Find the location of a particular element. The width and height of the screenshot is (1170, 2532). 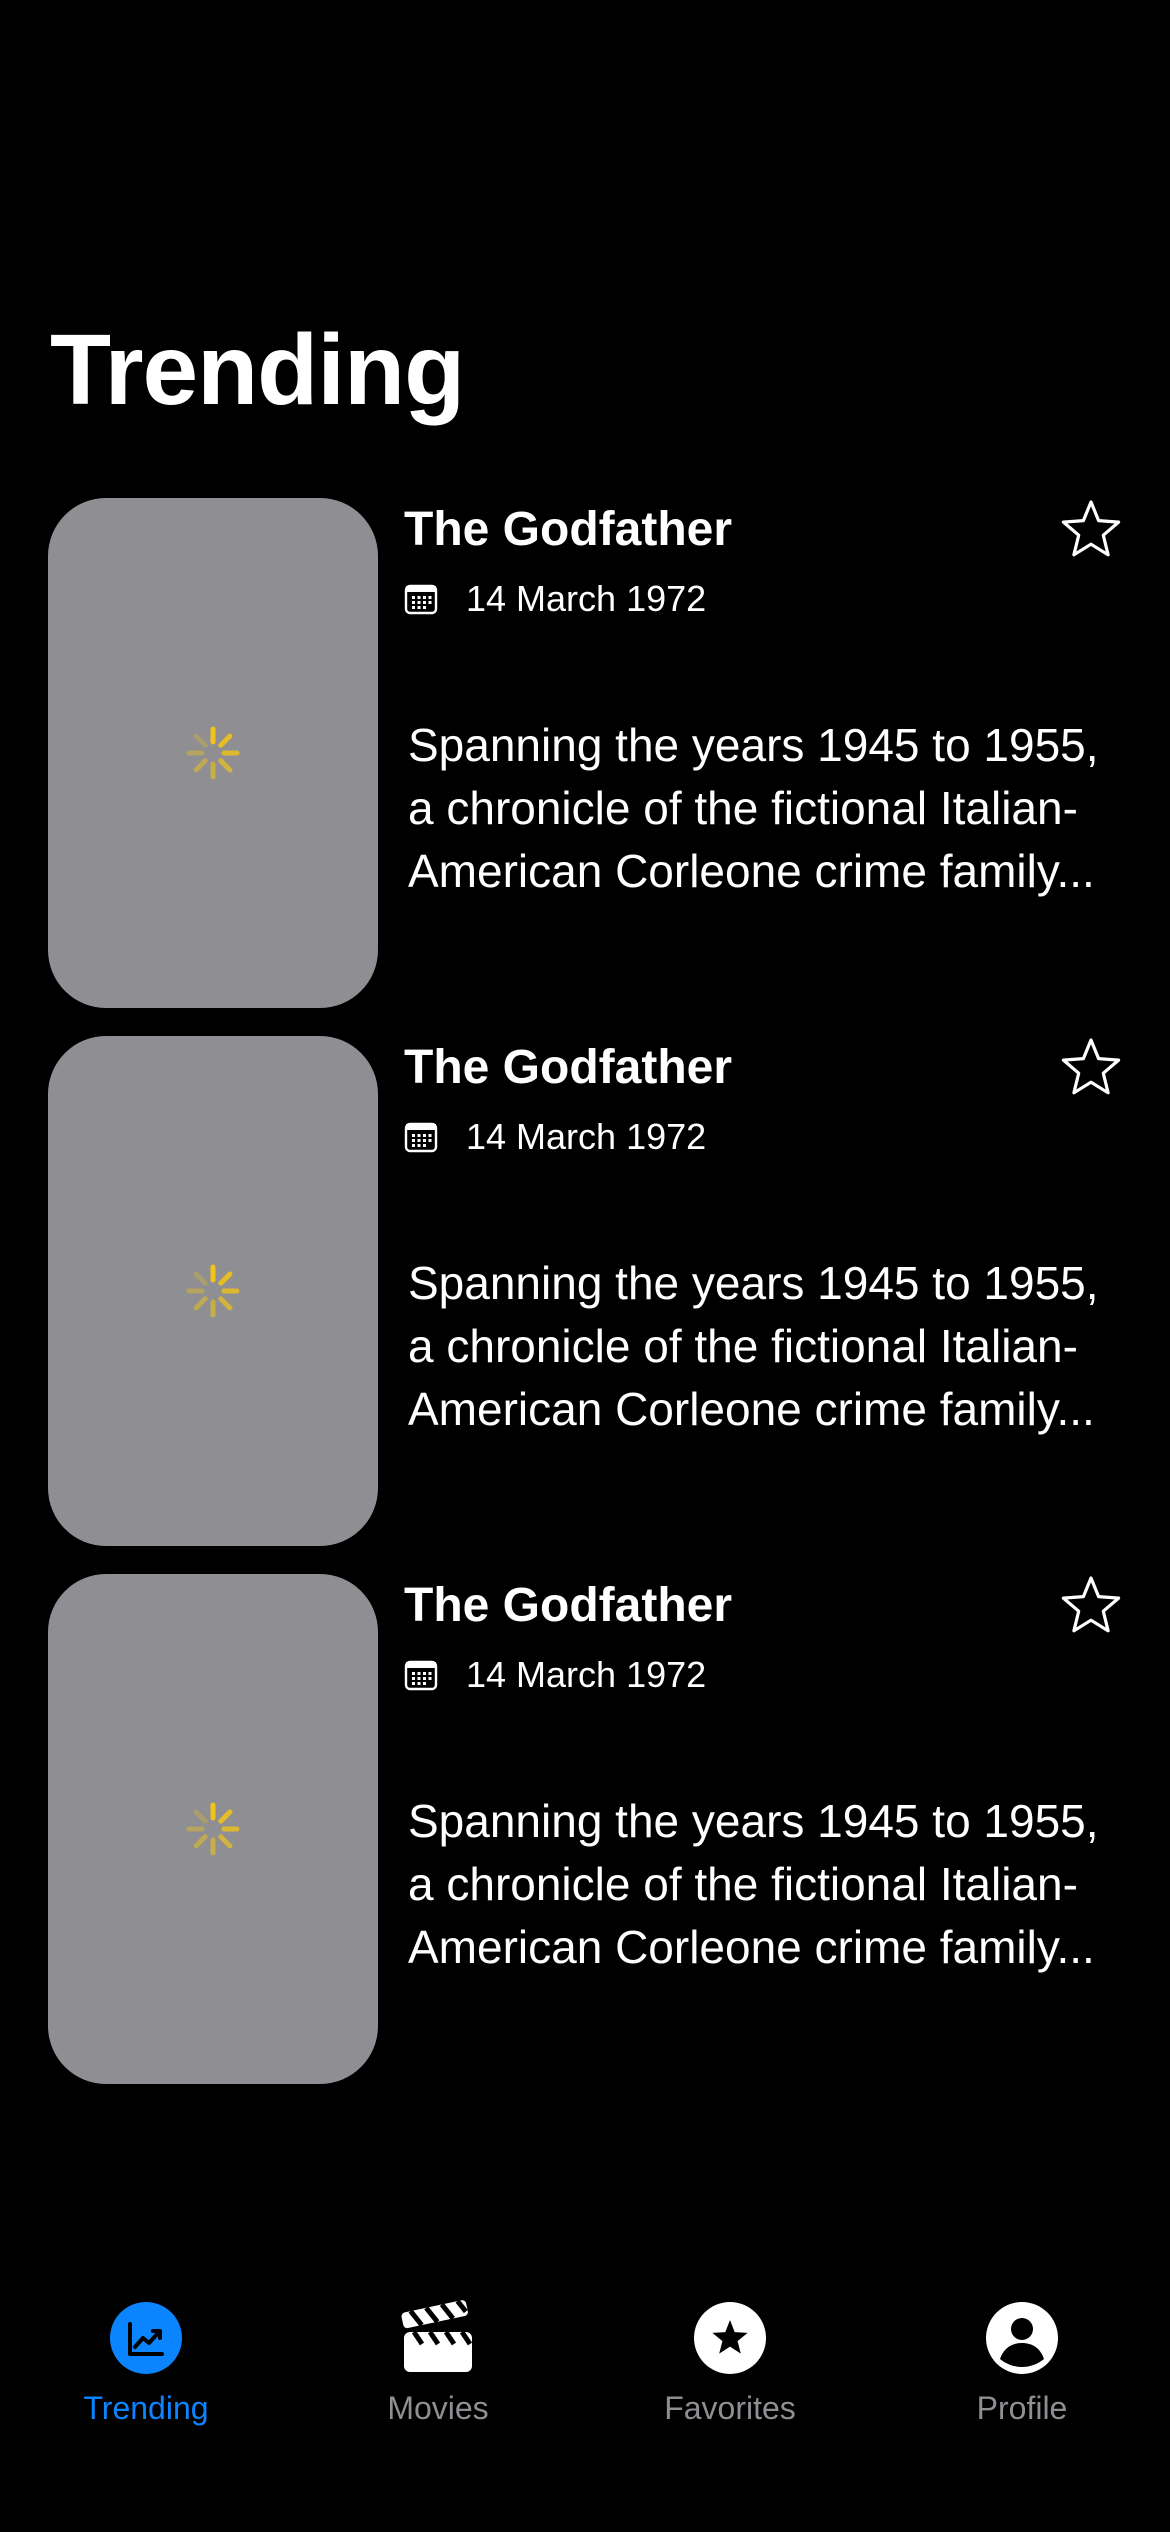

tab-movies: Movies is located at coordinates (438, 2370).